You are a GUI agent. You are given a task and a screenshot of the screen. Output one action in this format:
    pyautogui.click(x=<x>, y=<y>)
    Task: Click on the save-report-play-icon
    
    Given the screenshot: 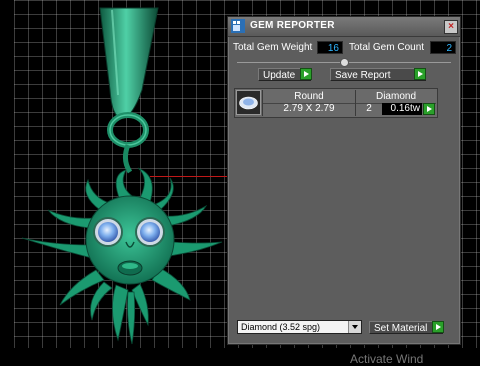 What is the action you would take?
    pyautogui.click(x=420, y=74)
    